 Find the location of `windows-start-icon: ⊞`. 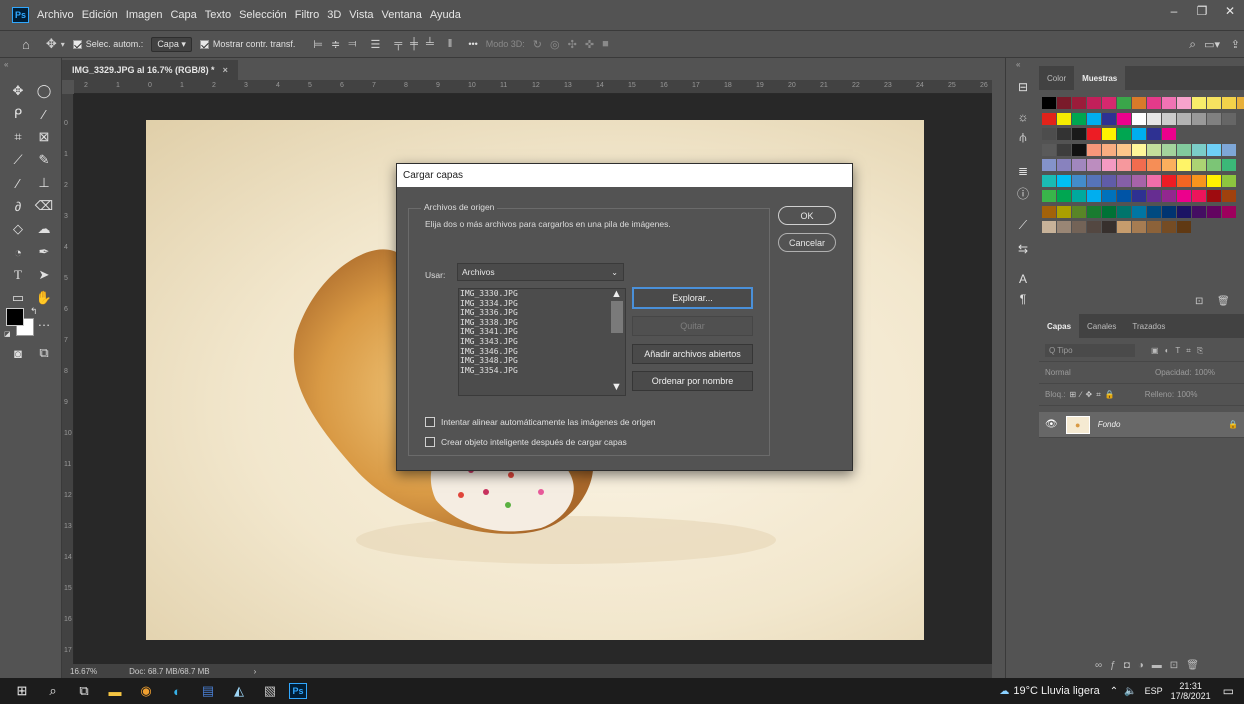

windows-start-icon: ⊞ is located at coordinates (22, 691).